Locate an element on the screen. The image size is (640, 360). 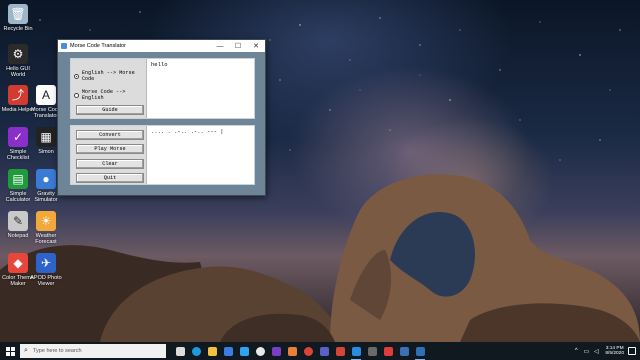
start-button is located at coordinates (10, 351).